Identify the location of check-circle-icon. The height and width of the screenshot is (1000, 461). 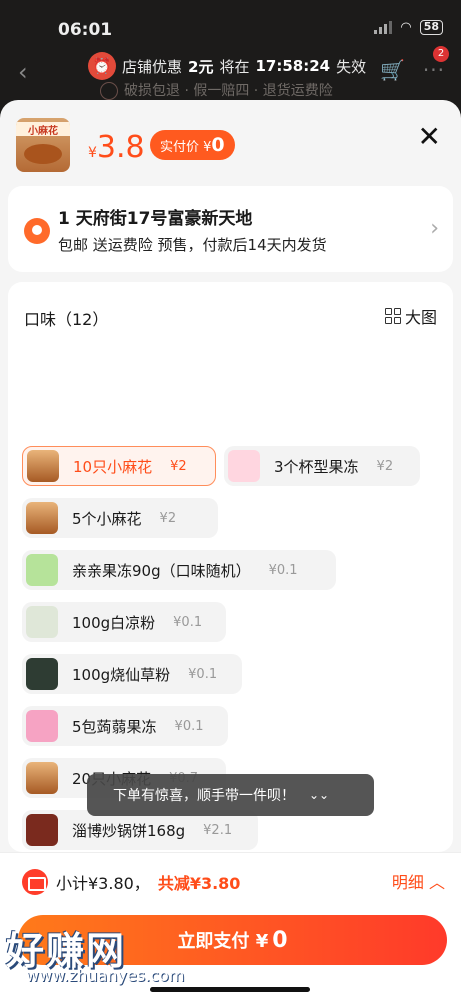
(109, 91).